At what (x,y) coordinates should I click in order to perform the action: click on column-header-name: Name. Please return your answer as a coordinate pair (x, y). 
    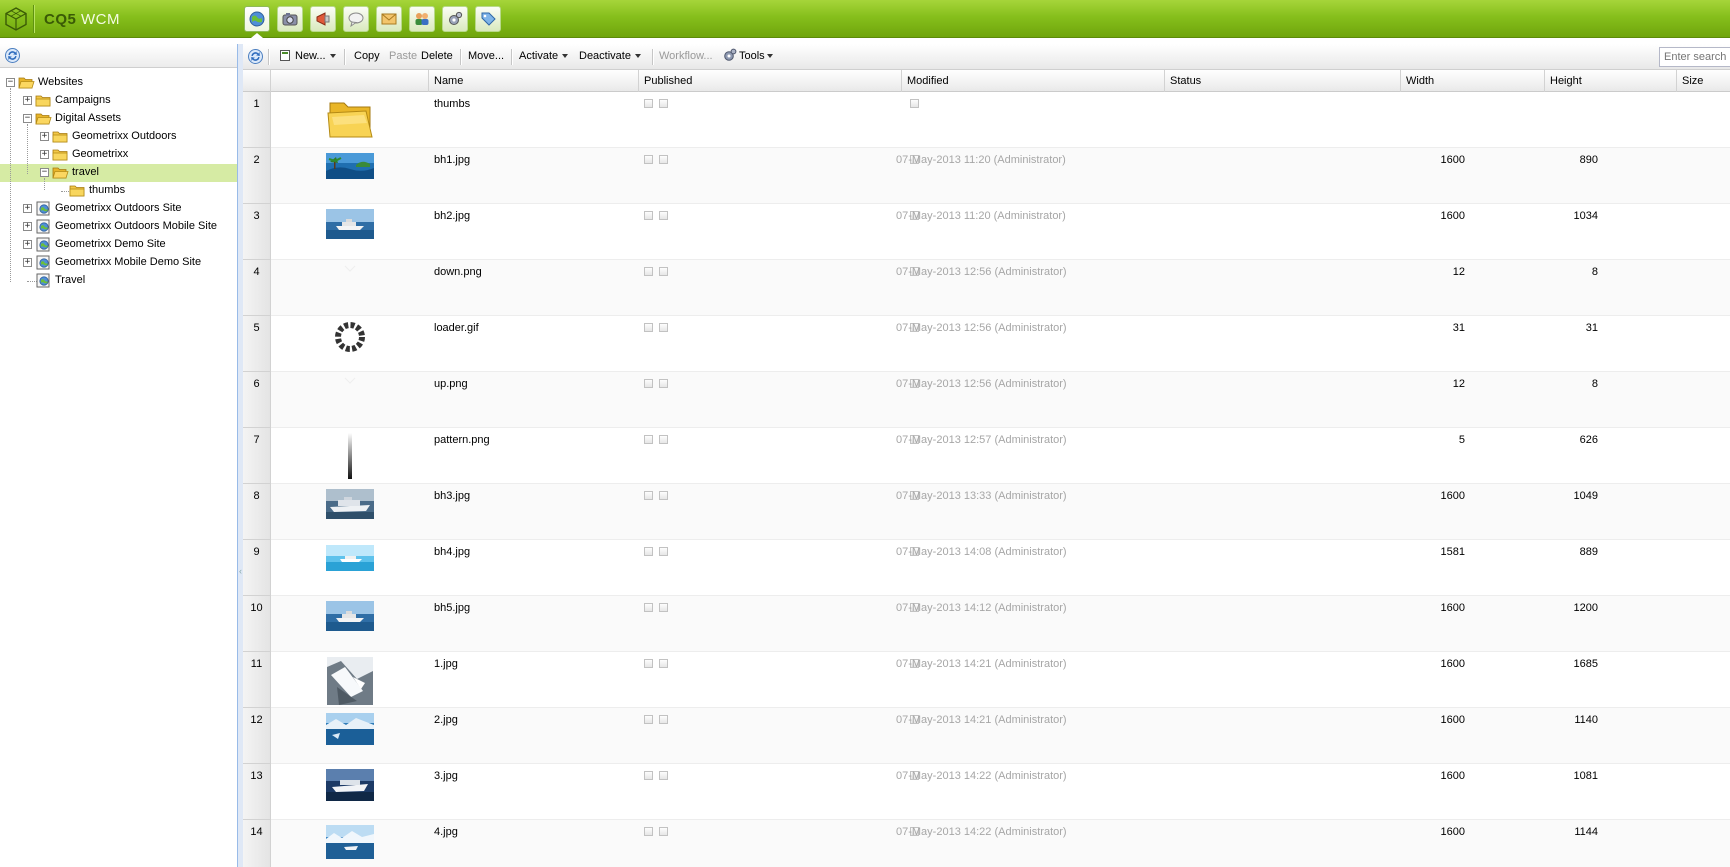
    Looking at the image, I should click on (534, 81).